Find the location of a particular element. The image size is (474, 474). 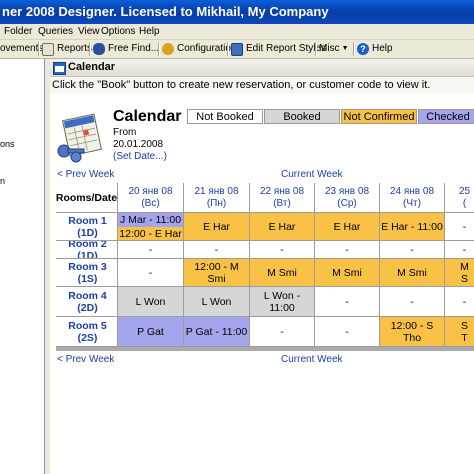

binoculars-icon is located at coordinates (99, 49).